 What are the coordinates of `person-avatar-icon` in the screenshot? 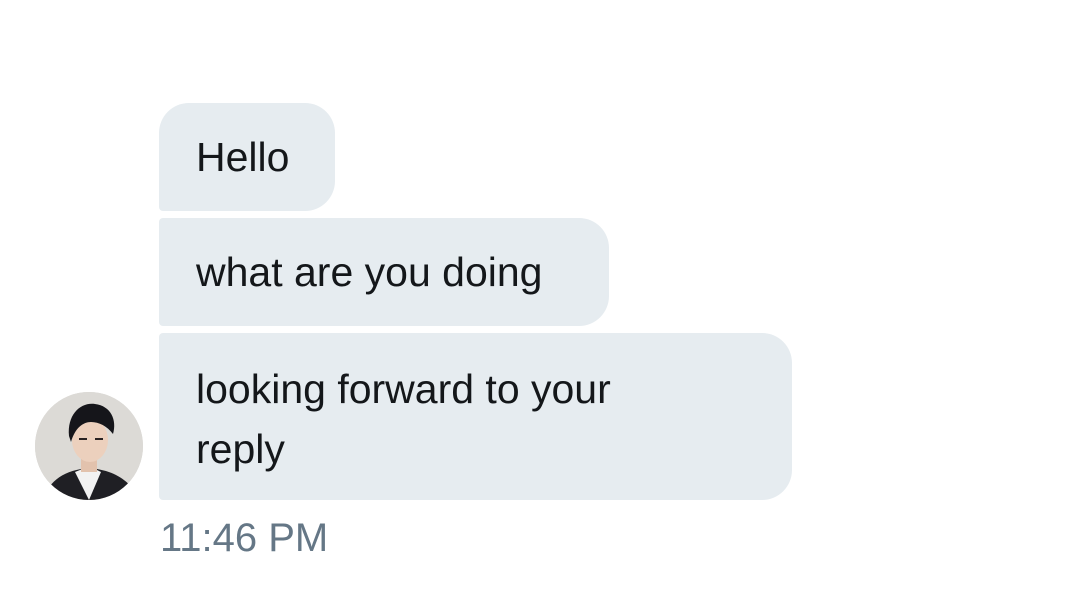 It's located at (89, 446).